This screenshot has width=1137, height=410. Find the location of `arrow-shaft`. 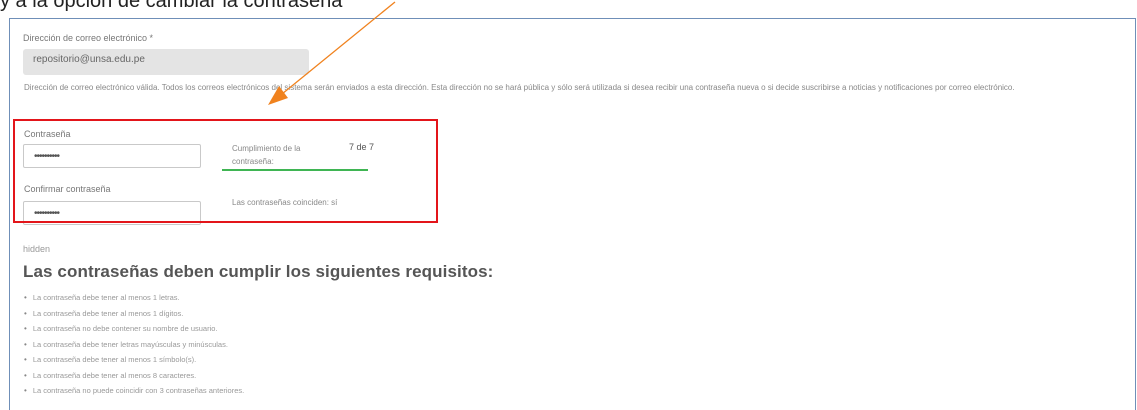

arrow-shaft is located at coordinates (338, 48).